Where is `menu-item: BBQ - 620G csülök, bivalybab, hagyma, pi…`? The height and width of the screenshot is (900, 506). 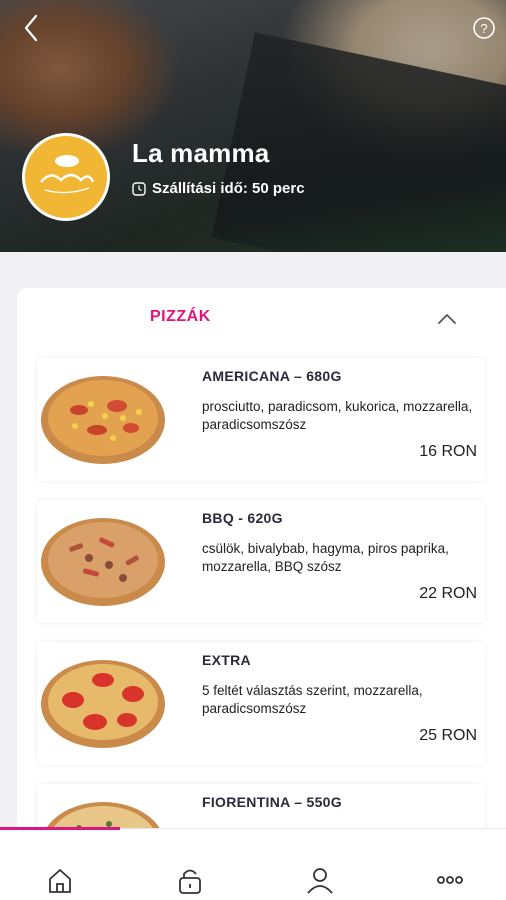
menu-item: BBQ - 620G csülök, bivalybab, hagyma, pi… is located at coordinates (261, 561).